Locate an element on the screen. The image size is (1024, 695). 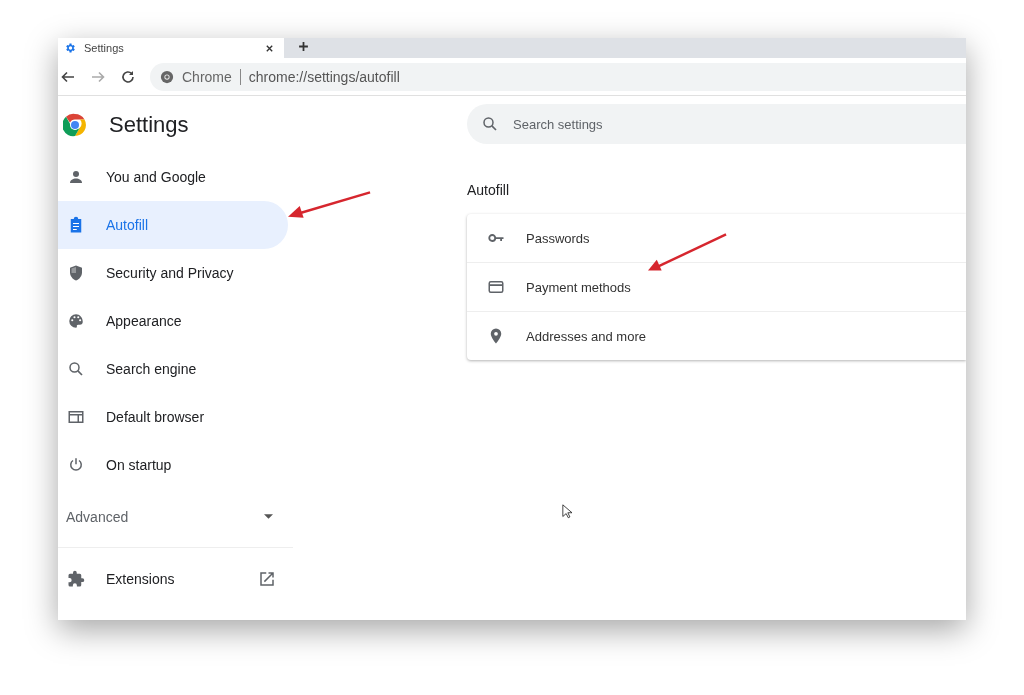
advanced-toggle: Advanced is located at coordinates (165, 517).